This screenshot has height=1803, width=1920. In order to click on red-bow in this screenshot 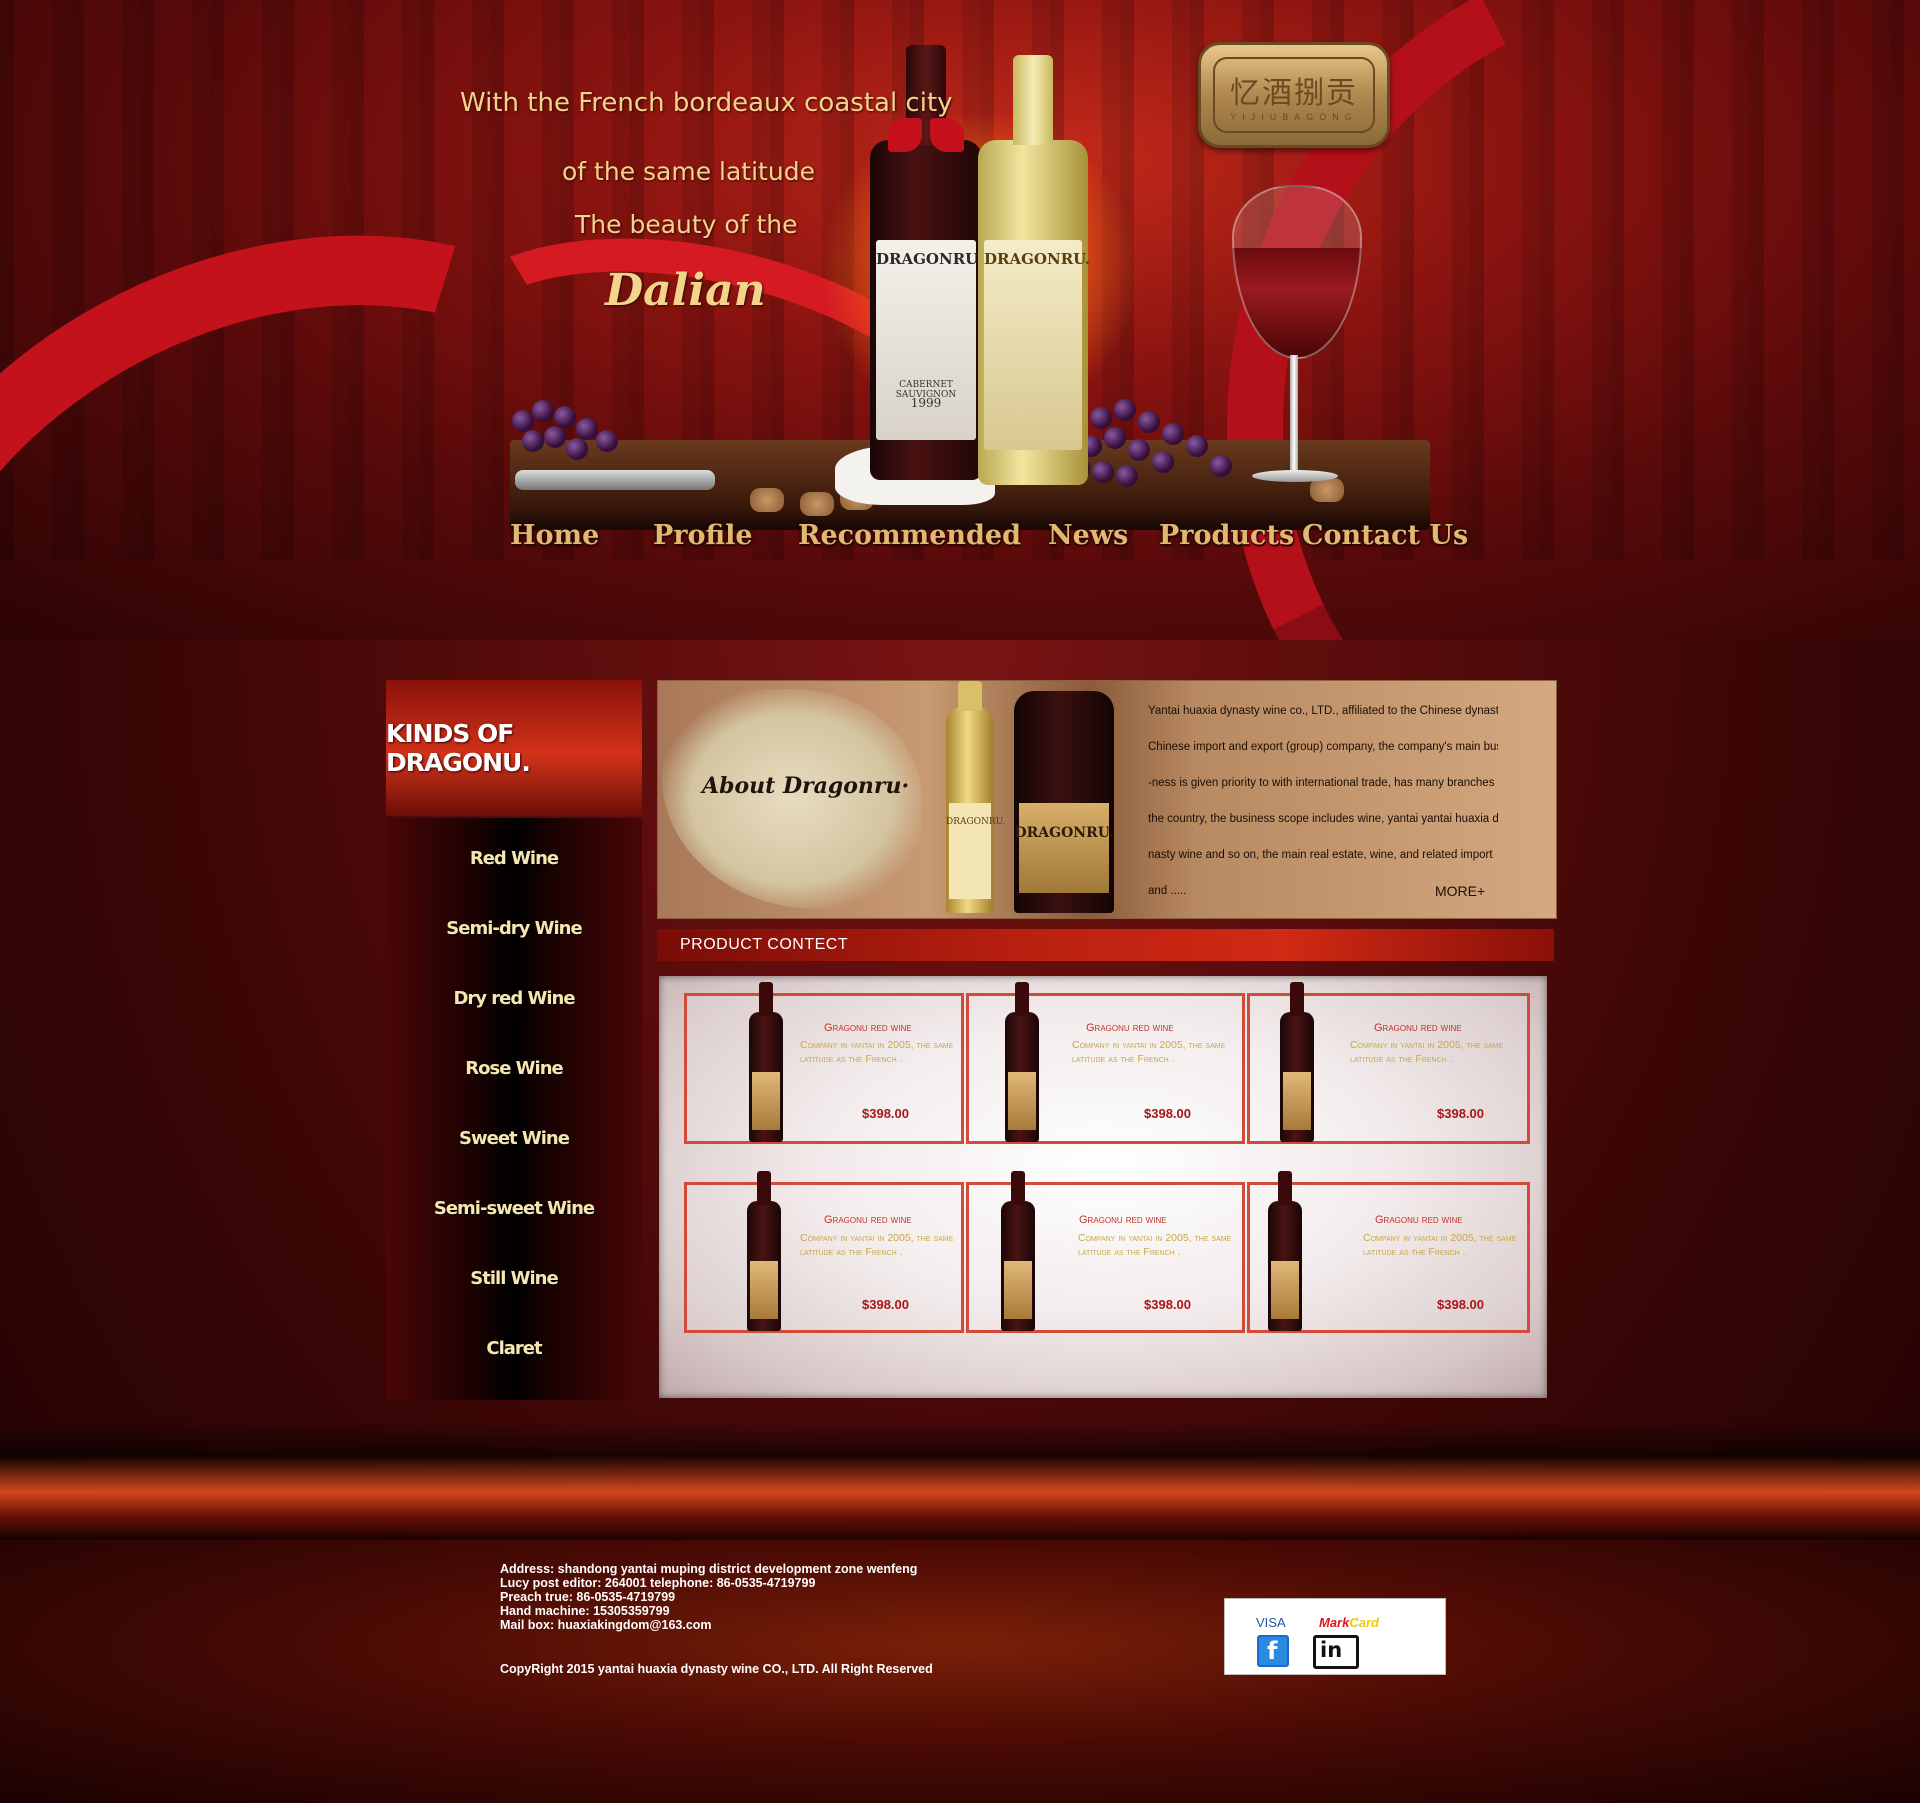, I will do `click(926, 135)`.